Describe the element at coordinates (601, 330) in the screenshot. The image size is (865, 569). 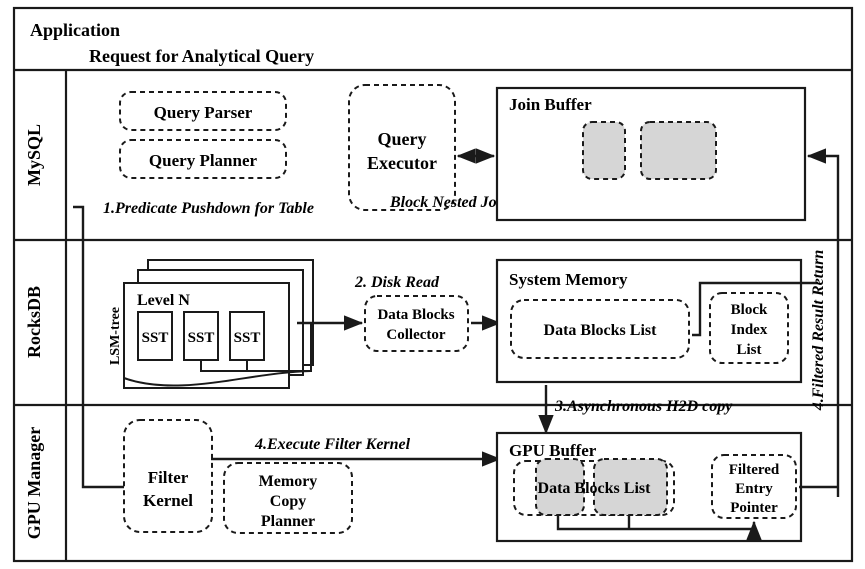
I see `system-memory-data-blocks-list-label: Data Blocks List` at that location.